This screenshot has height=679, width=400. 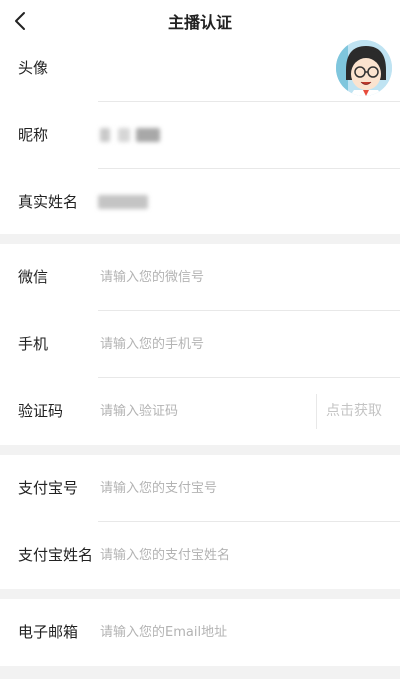 I want to click on alipay-account-label: 支付宝号, so click(x=48, y=488).